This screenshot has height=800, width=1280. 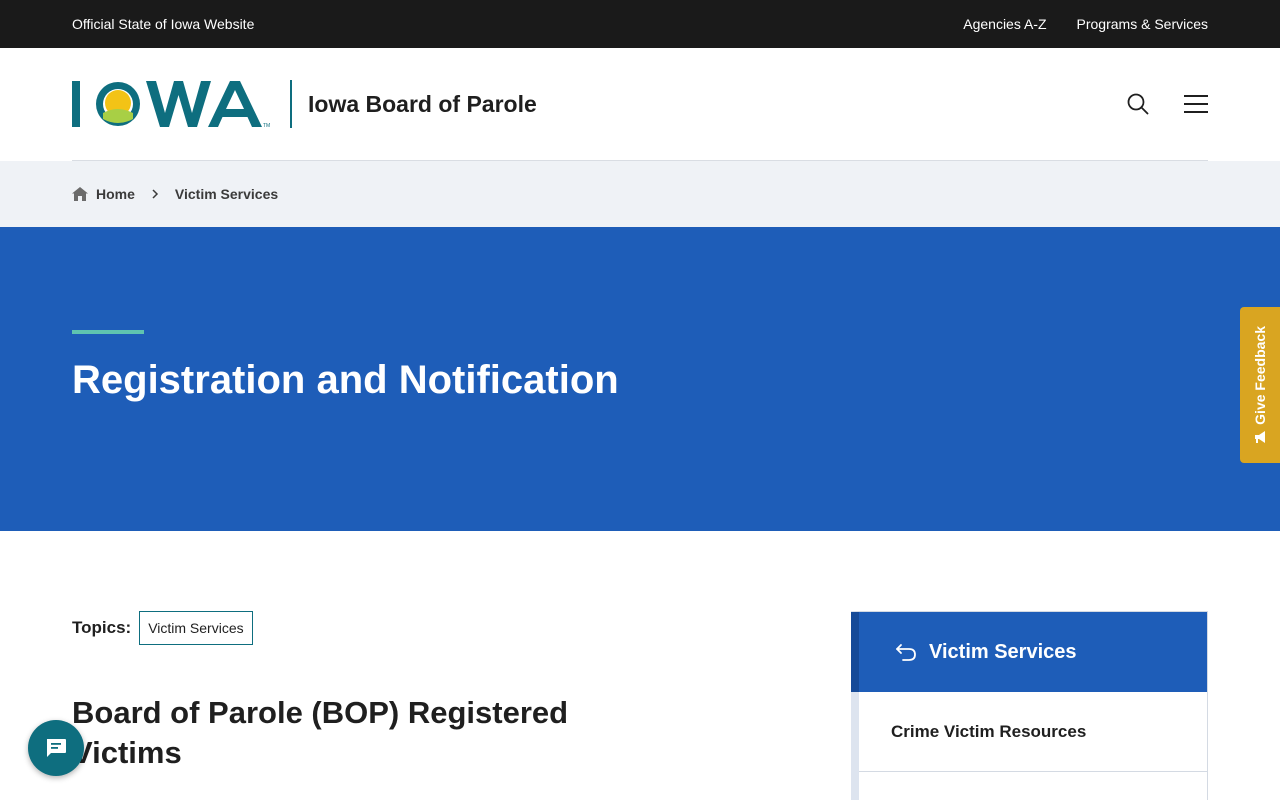 I want to click on site-header: TM Iowa Board of Parole, so click(x=640, y=104).